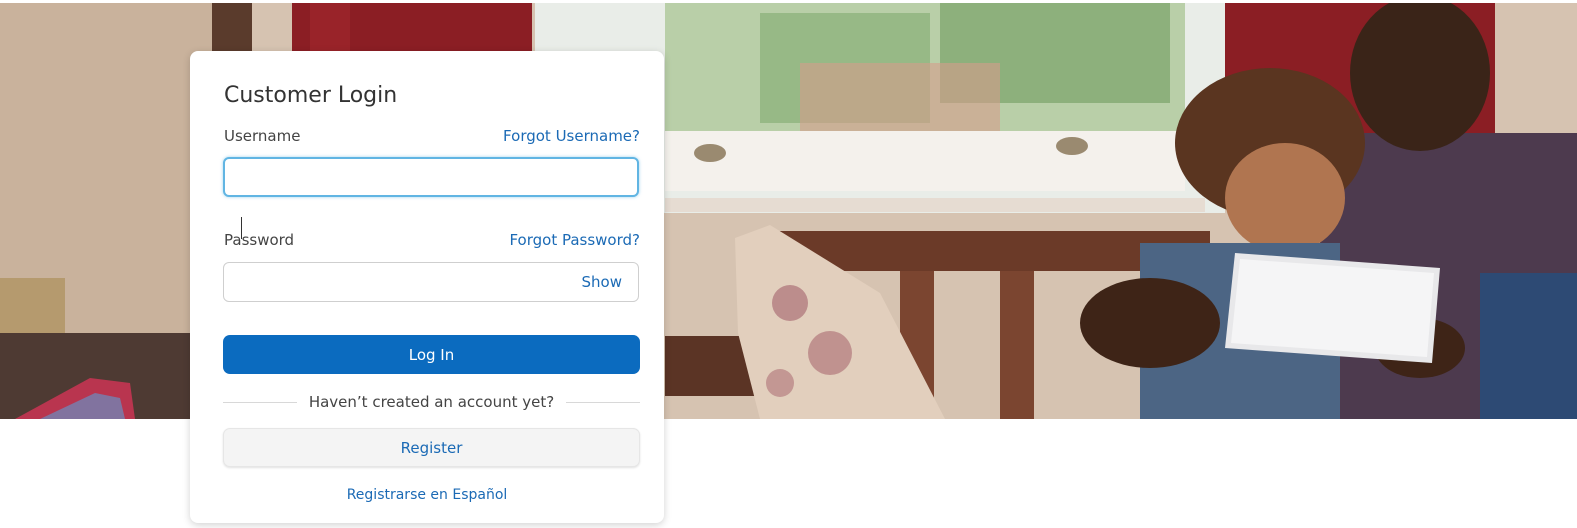 Image resolution: width=1577 pixels, height=528 pixels. What do you see at coordinates (603, 402) in the screenshot?
I see `divider-line-right` at bounding box center [603, 402].